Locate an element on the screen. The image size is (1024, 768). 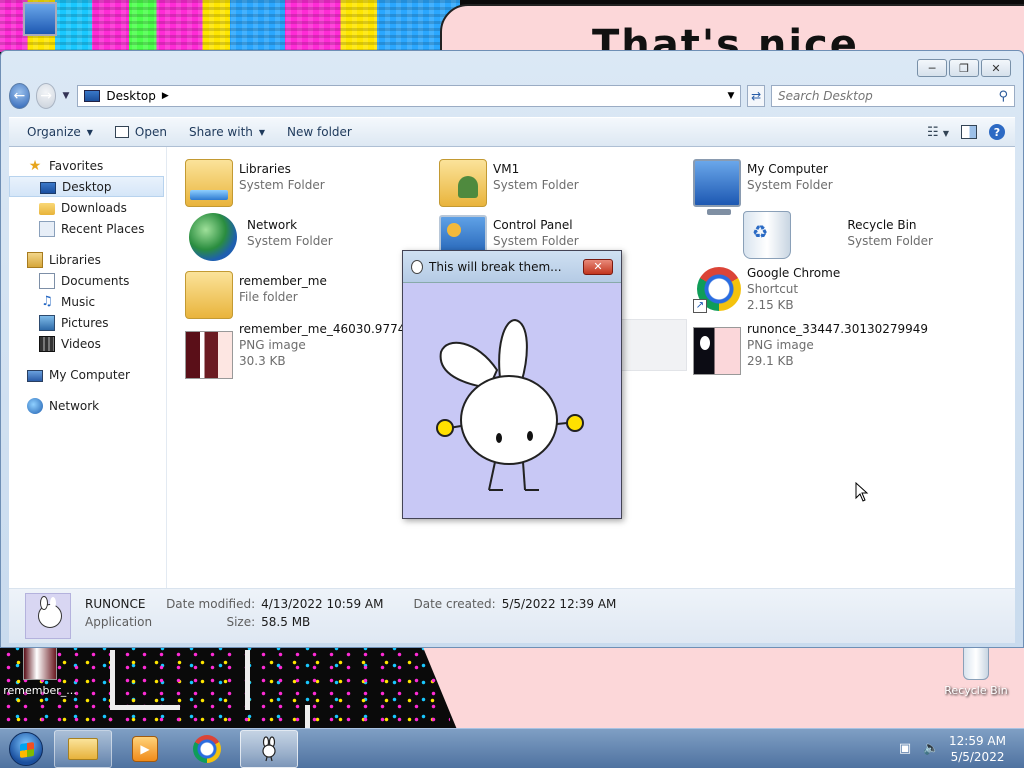
recent-pages-chevron-icon: ▼ is located at coordinates (65, 96).